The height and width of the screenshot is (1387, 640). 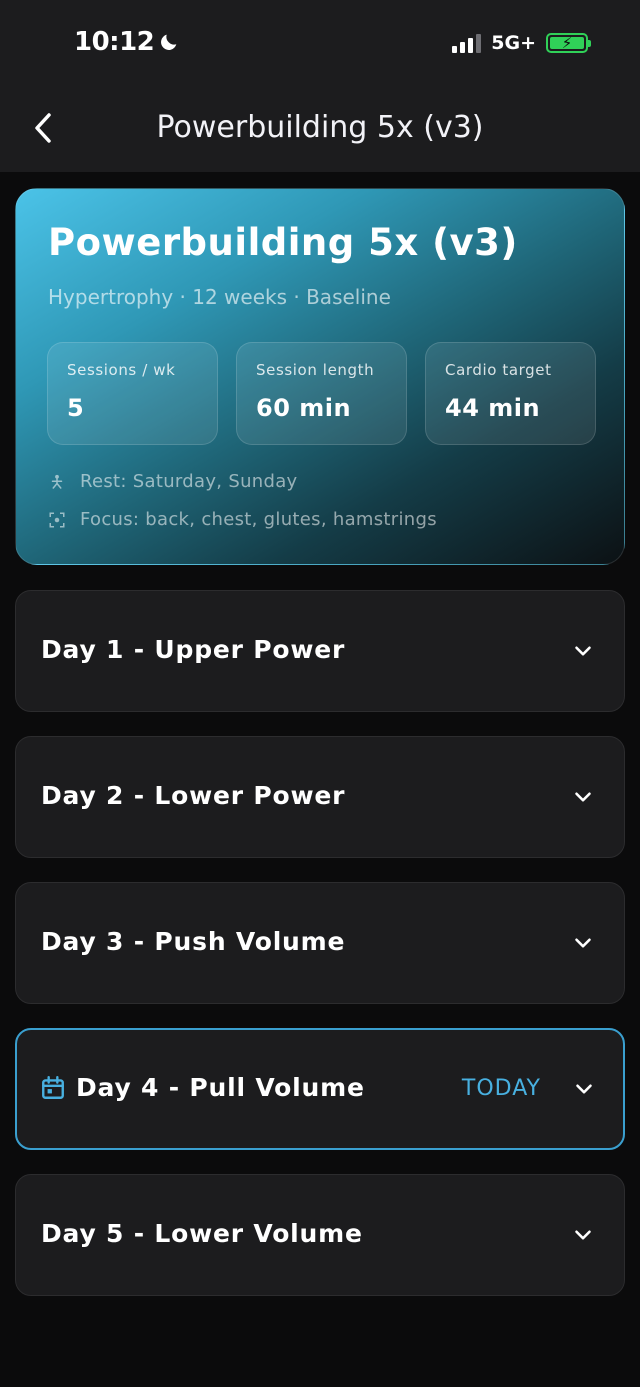 I want to click on day-title: Day 2 - Lower Power, so click(x=193, y=795).